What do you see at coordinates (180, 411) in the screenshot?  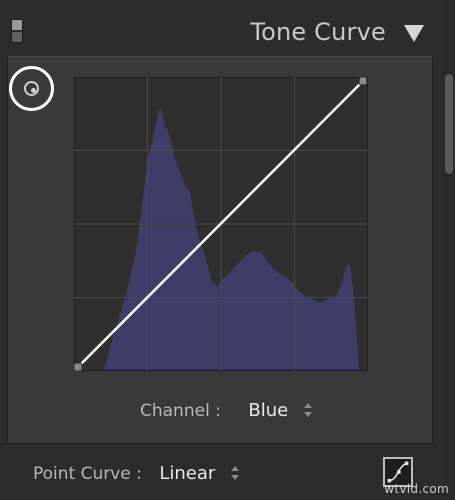 I see `channel-label: Channel :` at bounding box center [180, 411].